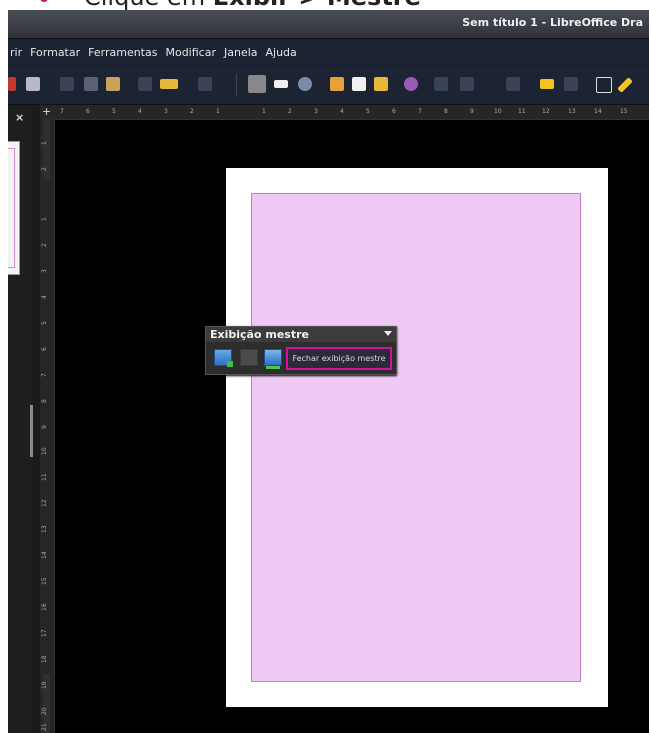  What do you see at coordinates (273, 359) in the screenshot?
I see `rename-master-icon` at bounding box center [273, 359].